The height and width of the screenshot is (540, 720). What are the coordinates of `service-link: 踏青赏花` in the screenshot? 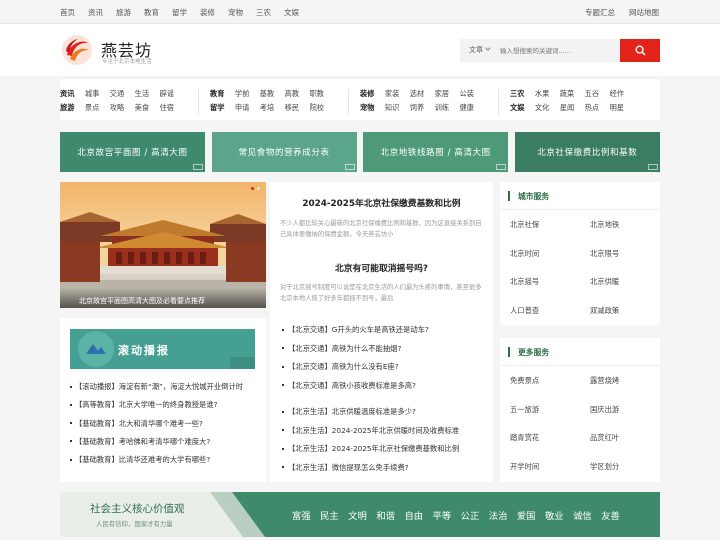 It's located at (540, 437).